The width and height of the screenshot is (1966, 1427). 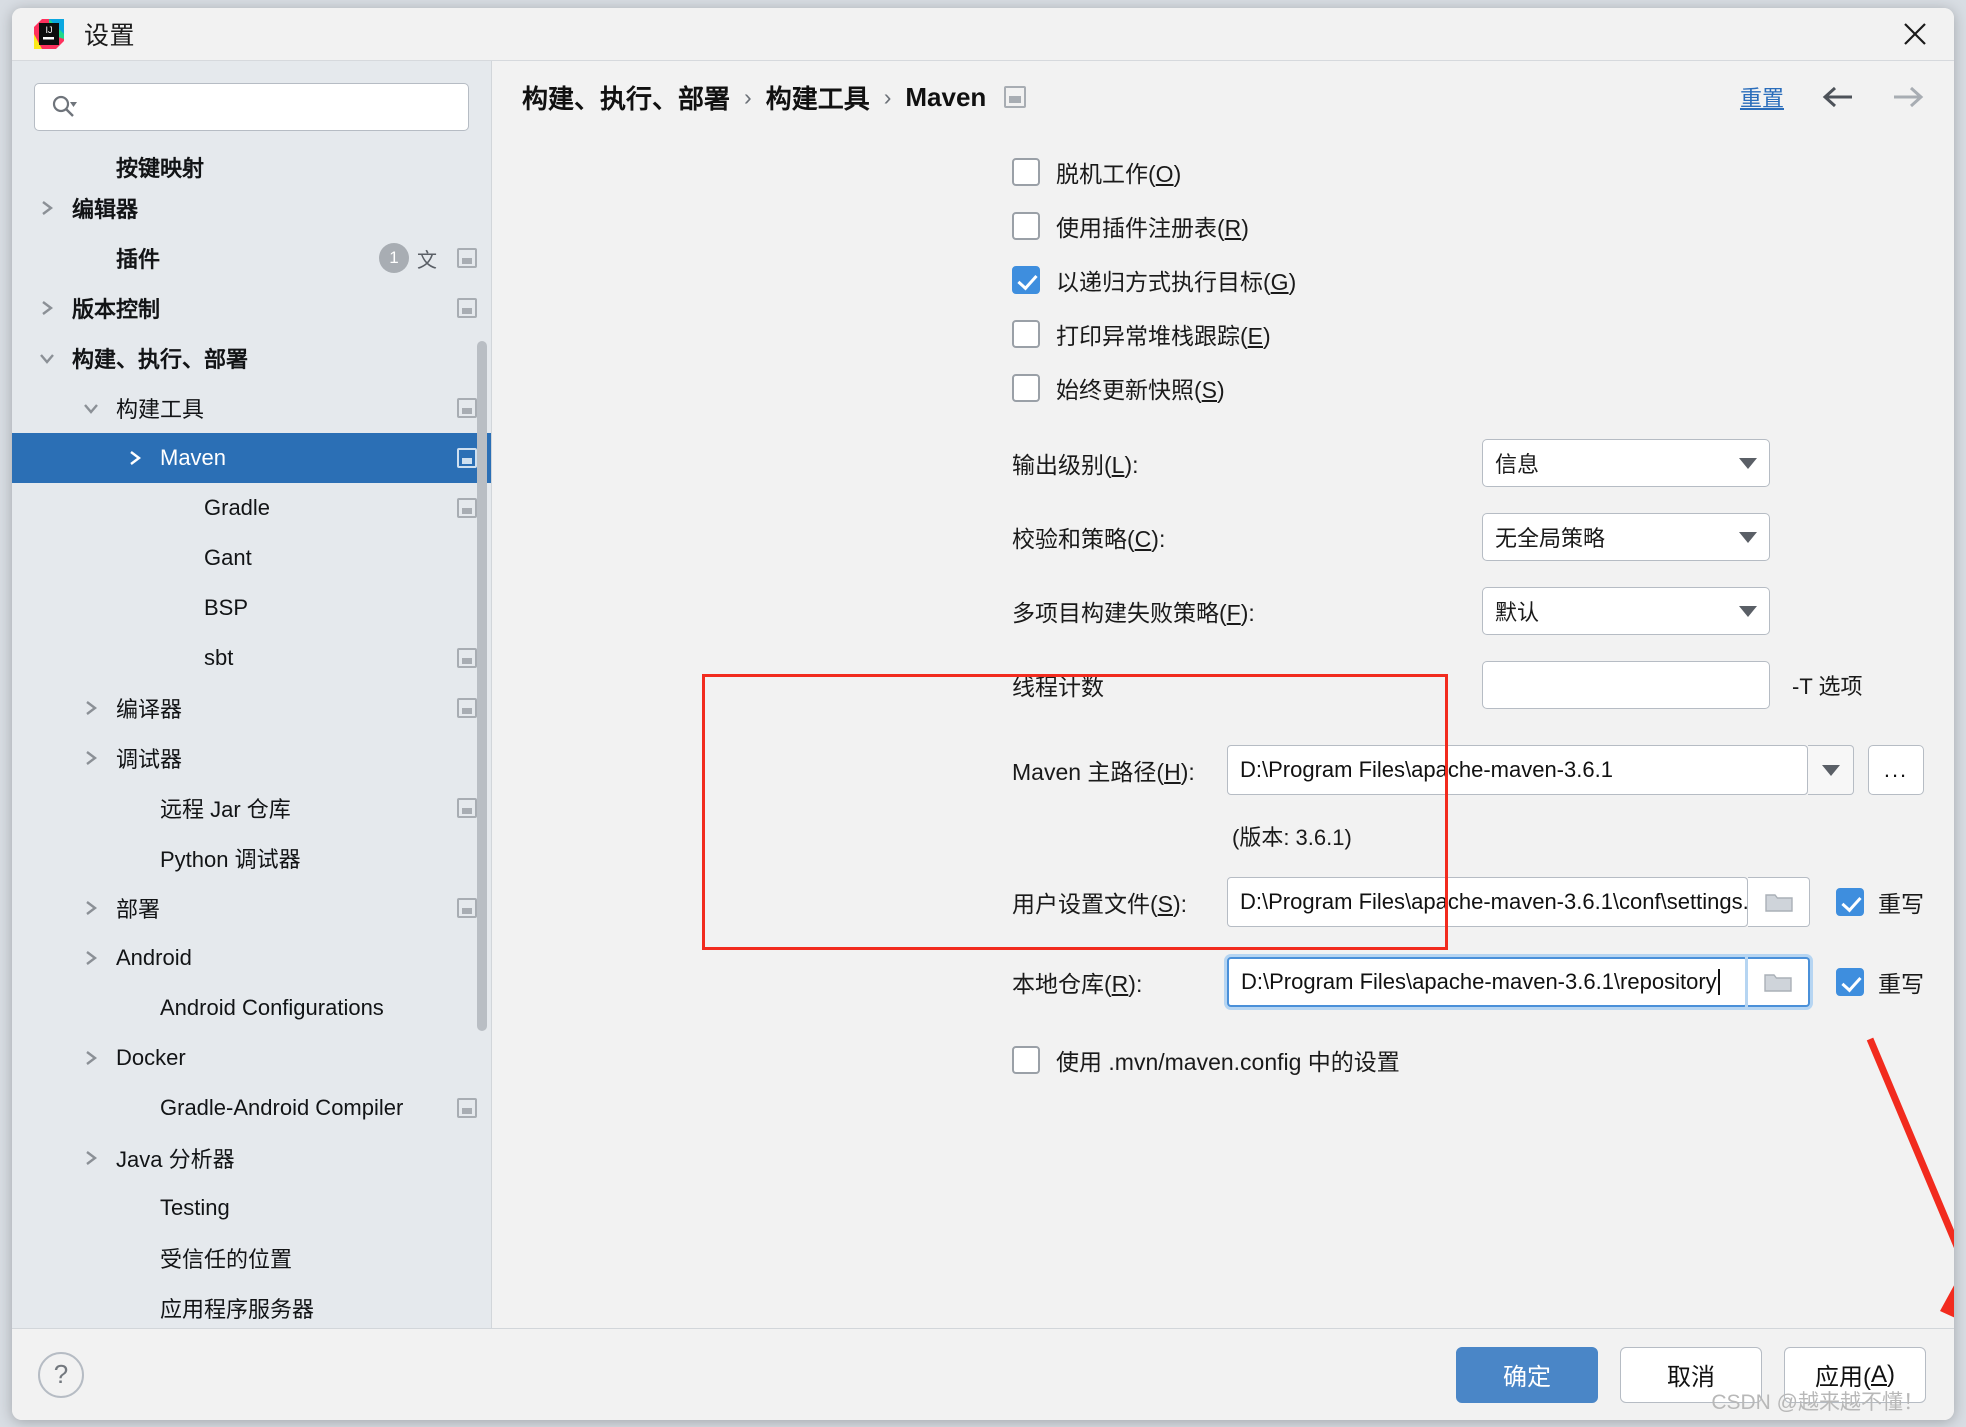 I want to click on sidebar-item-受信任的位置: 受信任的位置, so click(x=251, y=1258).